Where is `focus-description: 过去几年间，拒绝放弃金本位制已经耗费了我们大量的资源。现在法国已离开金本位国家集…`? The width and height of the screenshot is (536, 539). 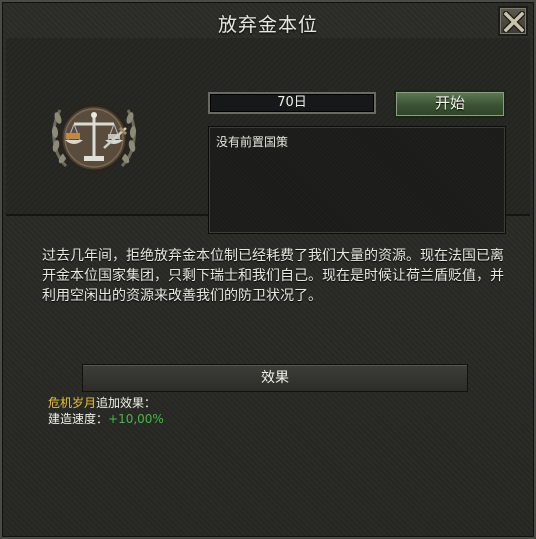
focus-description: 过去几年间，拒绝放弃金本位制已经耗费了我们大量的资源。现在法国已离开金本位国家集… is located at coordinates (273, 276).